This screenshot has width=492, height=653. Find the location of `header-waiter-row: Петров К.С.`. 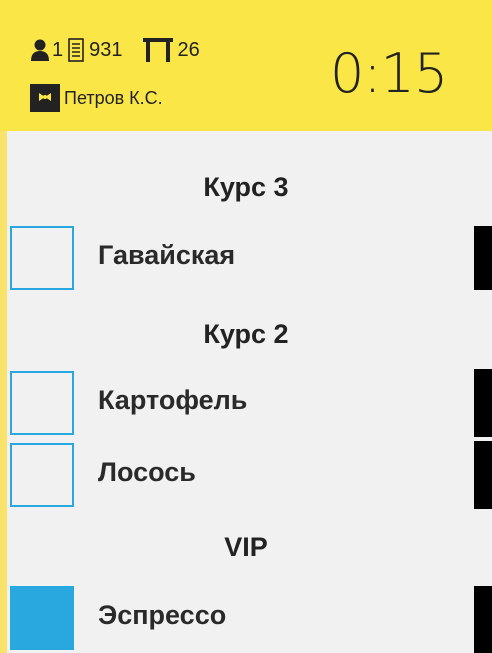

header-waiter-row: Петров К.С. is located at coordinates (96, 98).